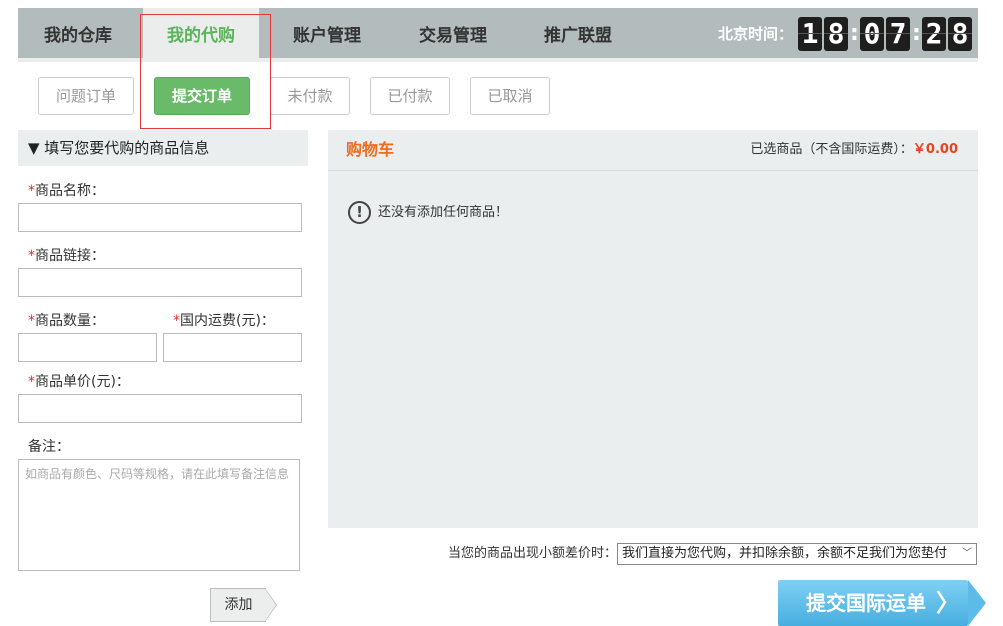 Image resolution: width=1003 pixels, height=626 pixels. Describe the element at coordinates (87, 347) in the screenshot. I see `quantity-input` at that location.